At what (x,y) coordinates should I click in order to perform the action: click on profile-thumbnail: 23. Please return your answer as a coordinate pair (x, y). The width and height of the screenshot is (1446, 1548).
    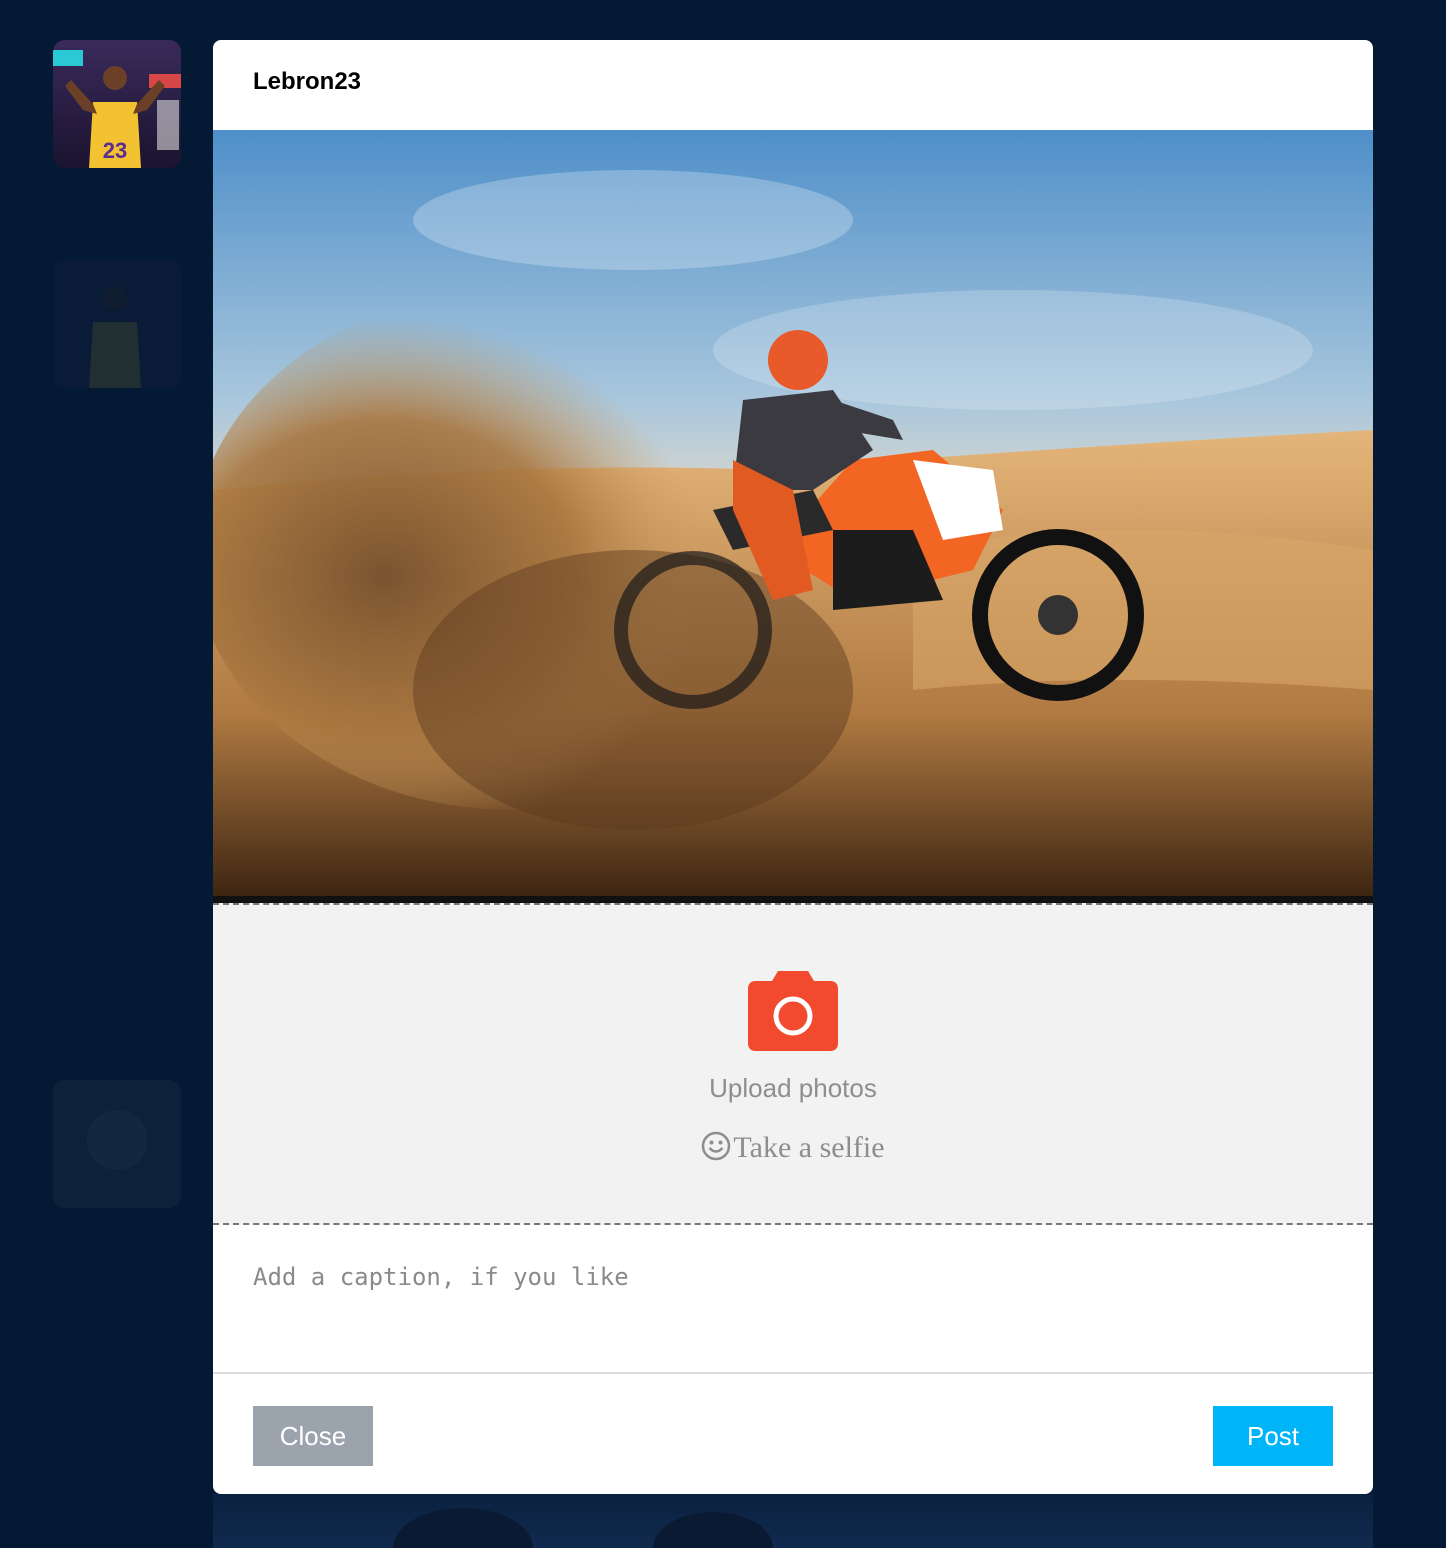
    Looking at the image, I should click on (117, 104).